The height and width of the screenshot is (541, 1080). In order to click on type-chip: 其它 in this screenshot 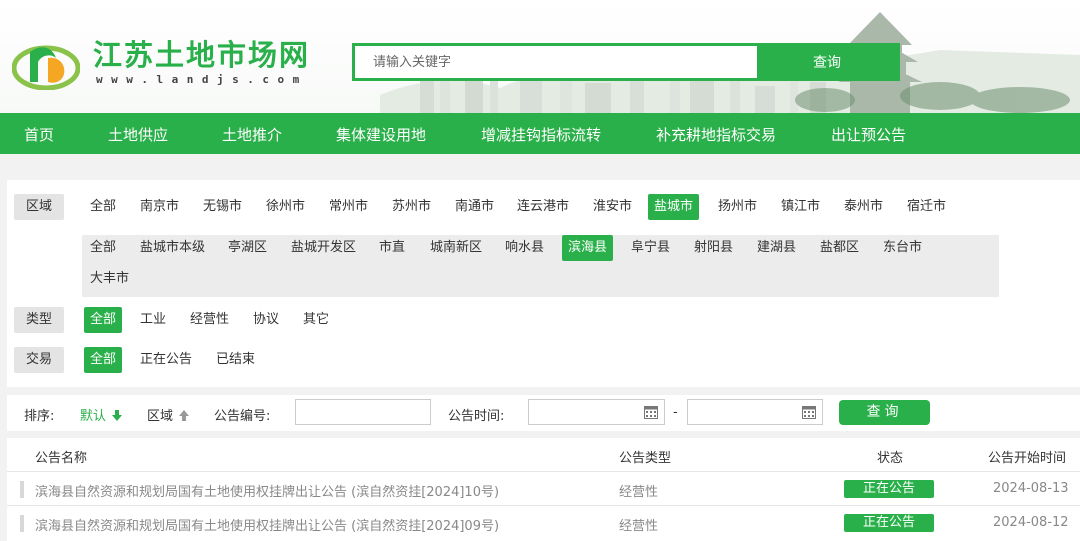, I will do `click(316, 320)`.